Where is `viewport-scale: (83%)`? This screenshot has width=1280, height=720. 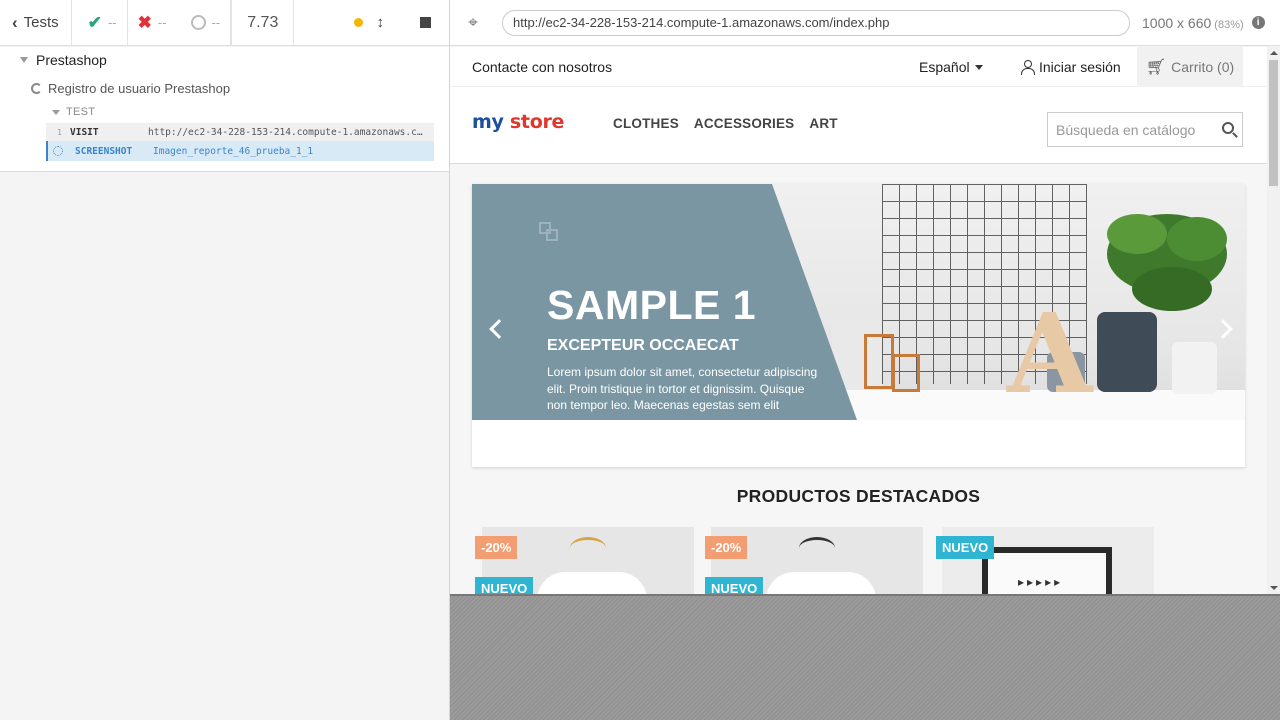
viewport-scale: (83%) is located at coordinates (1229, 24).